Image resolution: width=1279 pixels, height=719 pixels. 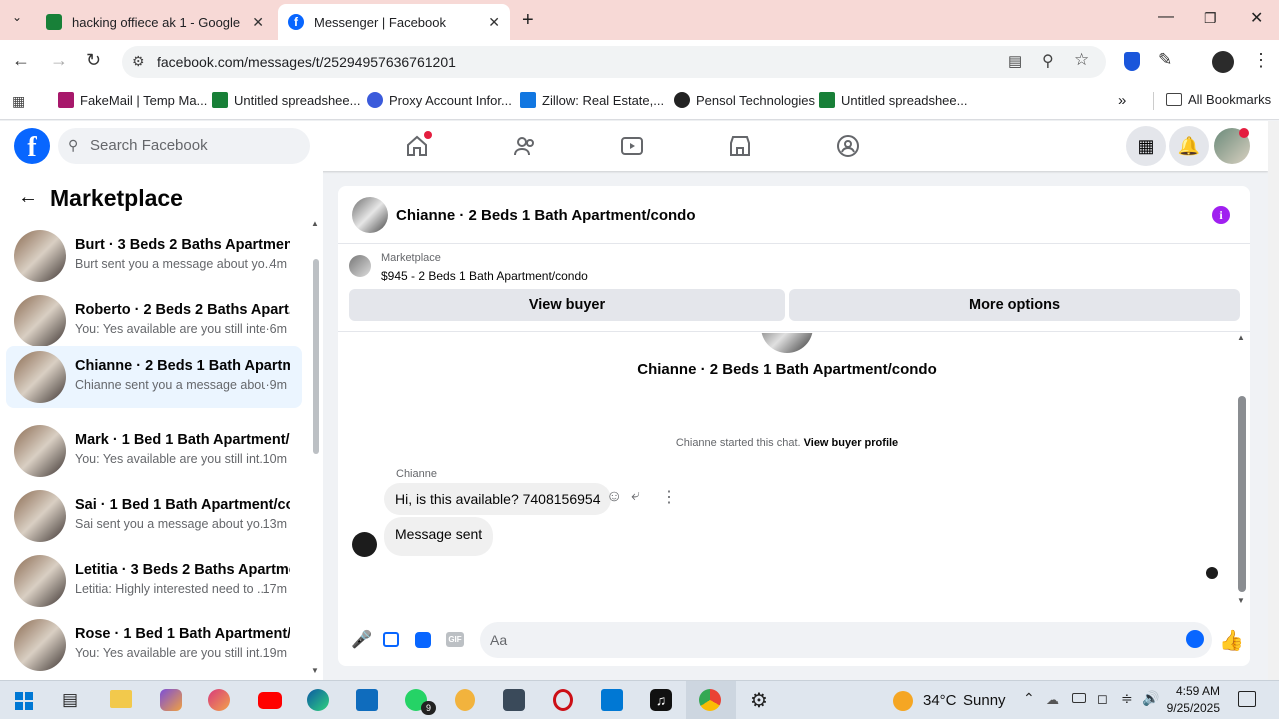 I want to click on back-button: ←, so click(x=21, y=60).